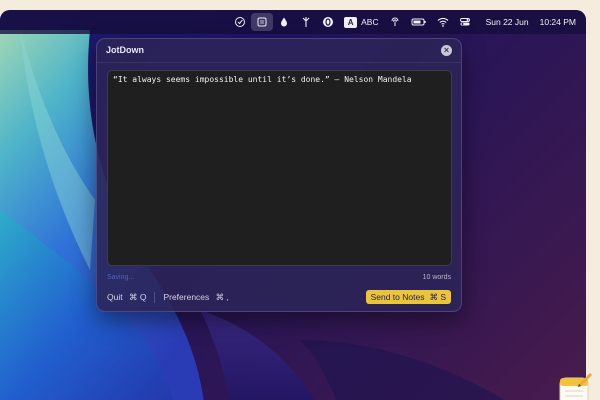 The width and height of the screenshot is (600, 400). What do you see at coordinates (306, 22) in the screenshot?
I see `fork-icon` at bounding box center [306, 22].